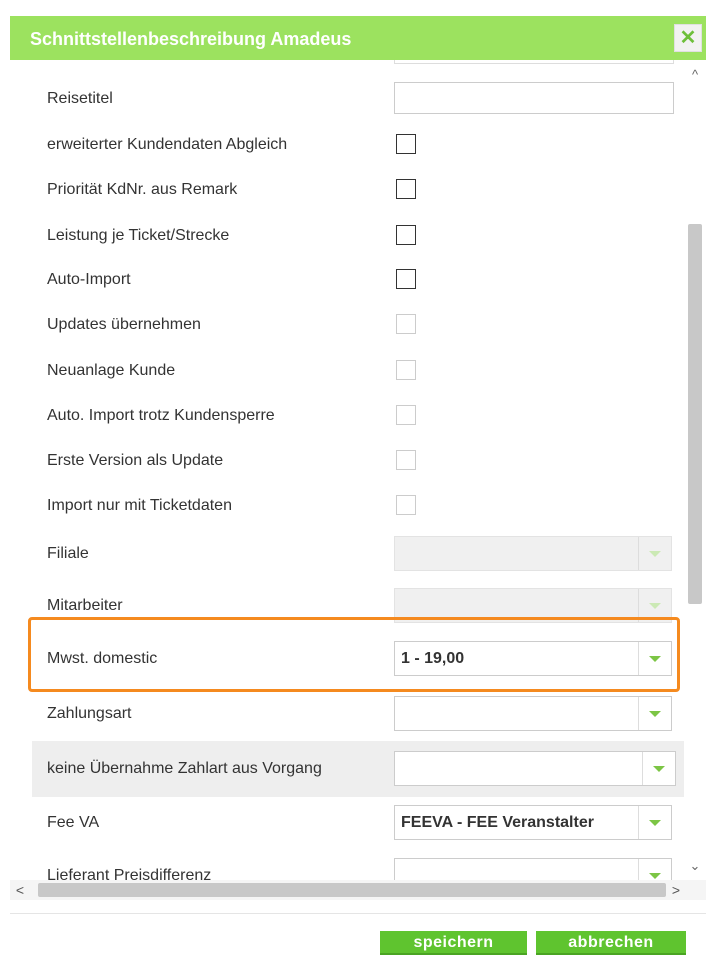 The width and height of the screenshot is (706, 972). Describe the element at coordinates (184, 768) in the screenshot. I see `keine-uebernahme-zahlart-label: keine Übernahme Zahlart aus Vorgang` at that location.